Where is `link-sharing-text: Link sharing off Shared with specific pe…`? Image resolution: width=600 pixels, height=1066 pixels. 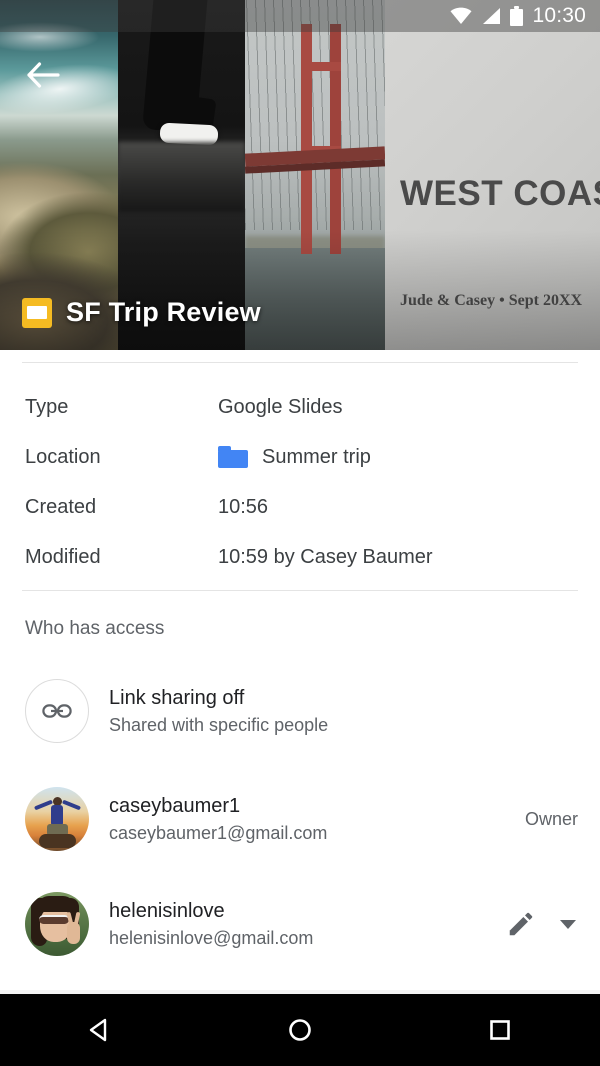 link-sharing-text: Link sharing off Shared with specific pe… is located at coordinates (343, 711).